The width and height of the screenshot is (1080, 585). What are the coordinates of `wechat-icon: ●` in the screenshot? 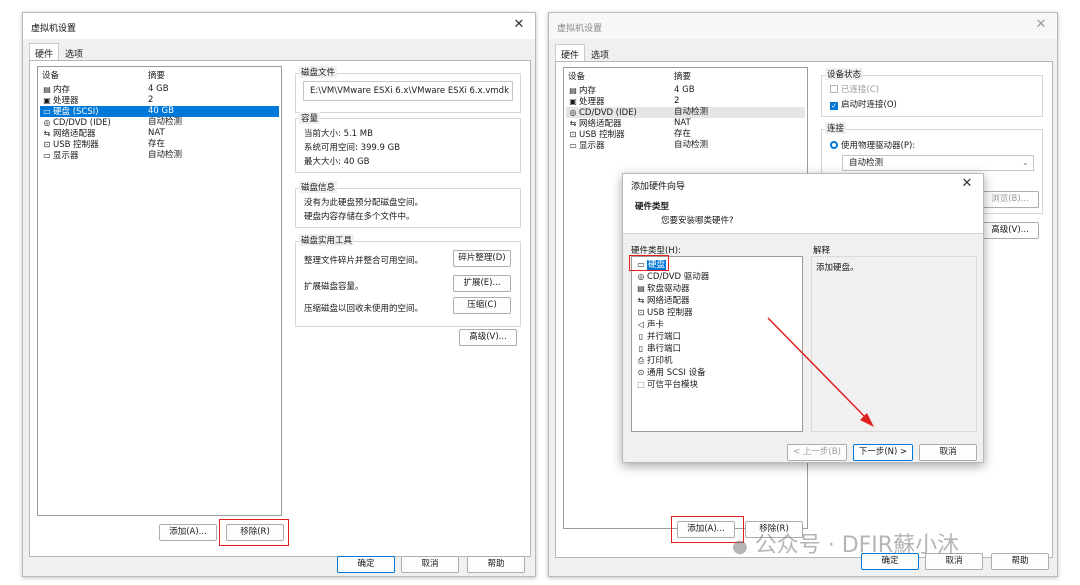 It's located at (740, 546).